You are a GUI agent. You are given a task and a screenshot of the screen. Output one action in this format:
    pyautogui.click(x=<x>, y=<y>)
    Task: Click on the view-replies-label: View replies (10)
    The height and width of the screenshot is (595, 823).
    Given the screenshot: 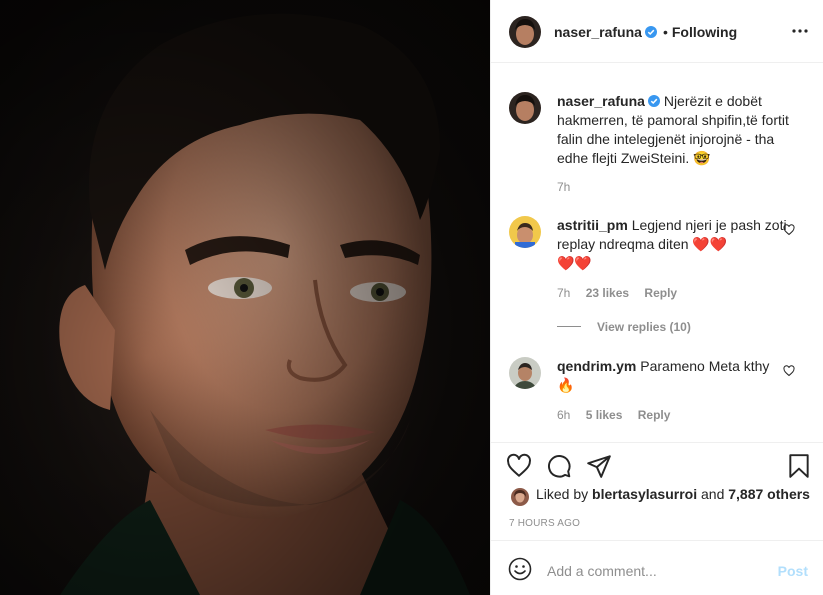 What is the action you would take?
    pyautogui.click(x=644, y=327)
    